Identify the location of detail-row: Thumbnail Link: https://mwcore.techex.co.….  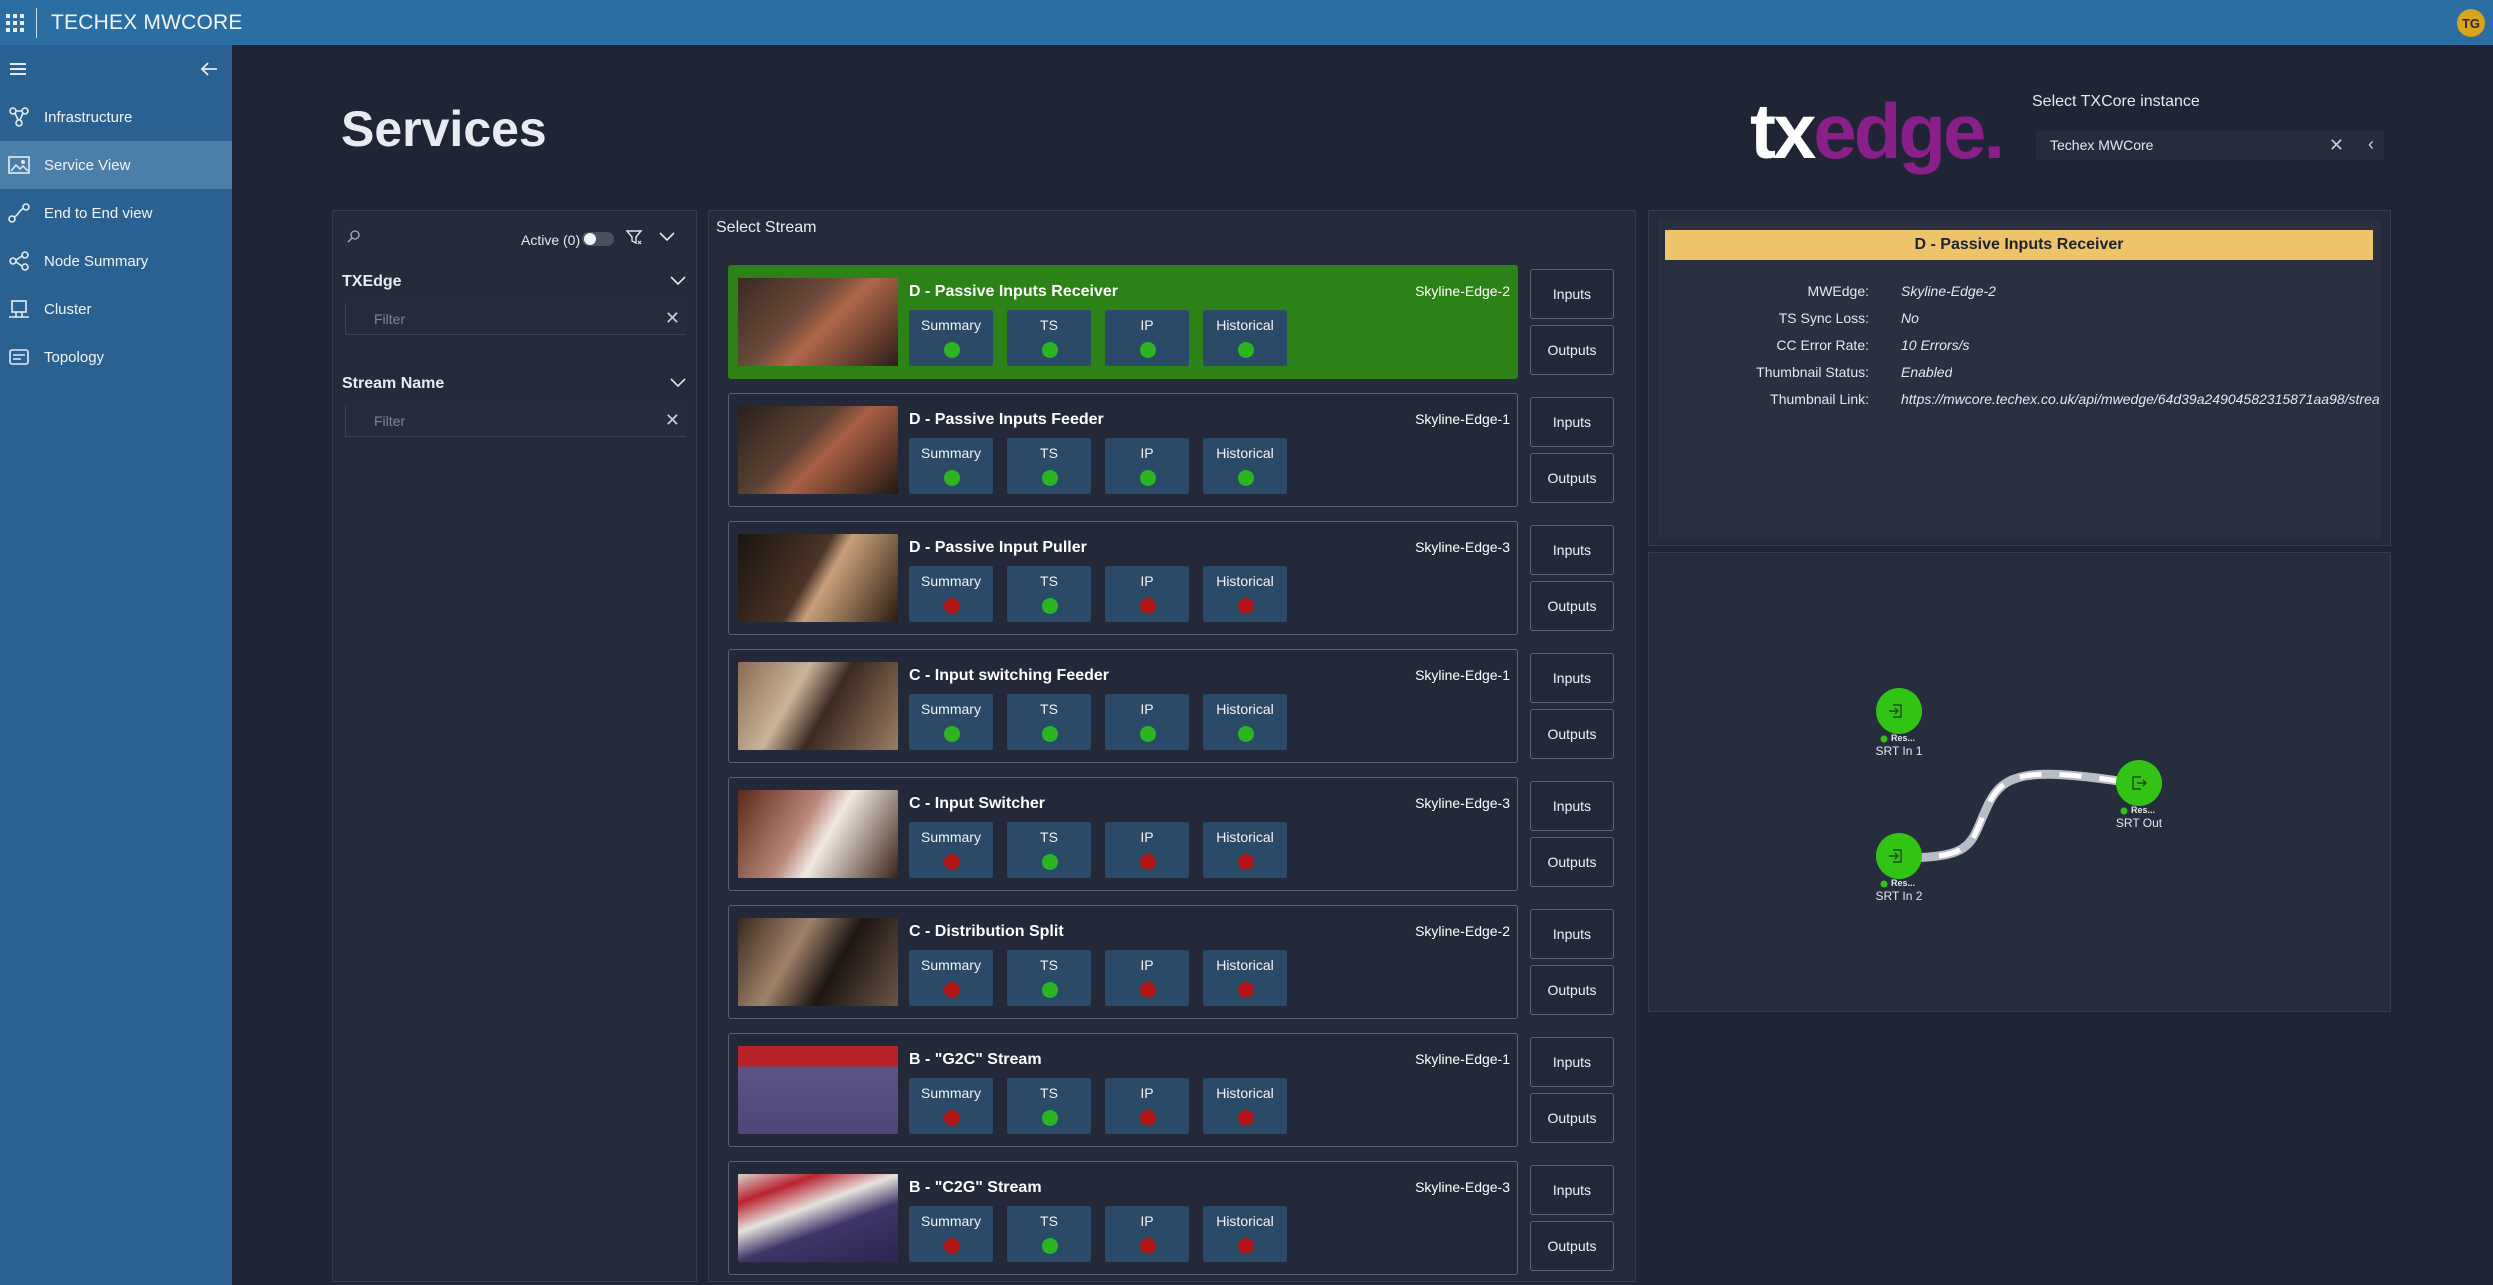
(2019, 402).